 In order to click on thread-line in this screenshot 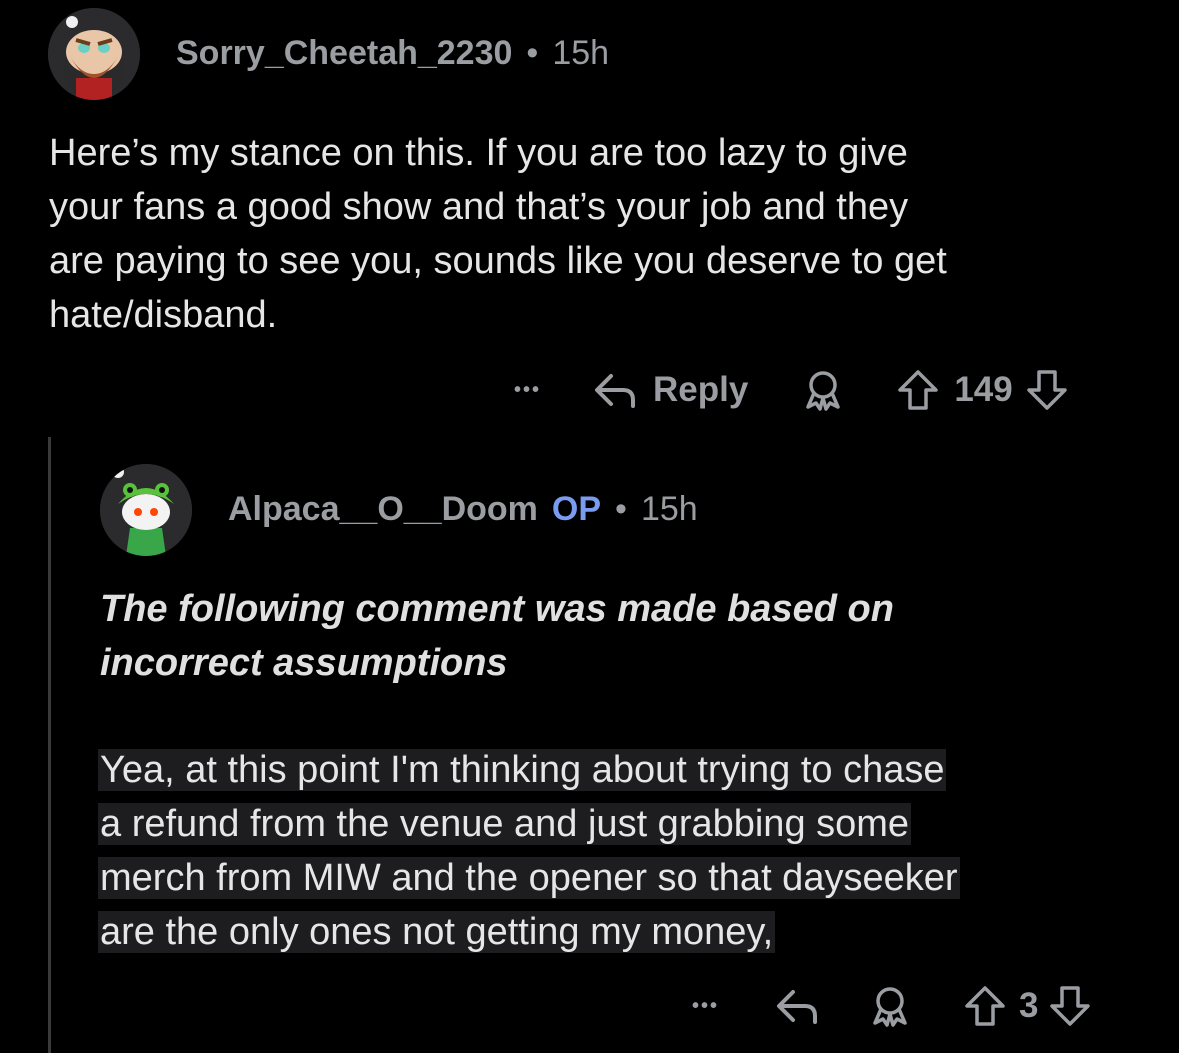, I will do `click(49, 745)`.